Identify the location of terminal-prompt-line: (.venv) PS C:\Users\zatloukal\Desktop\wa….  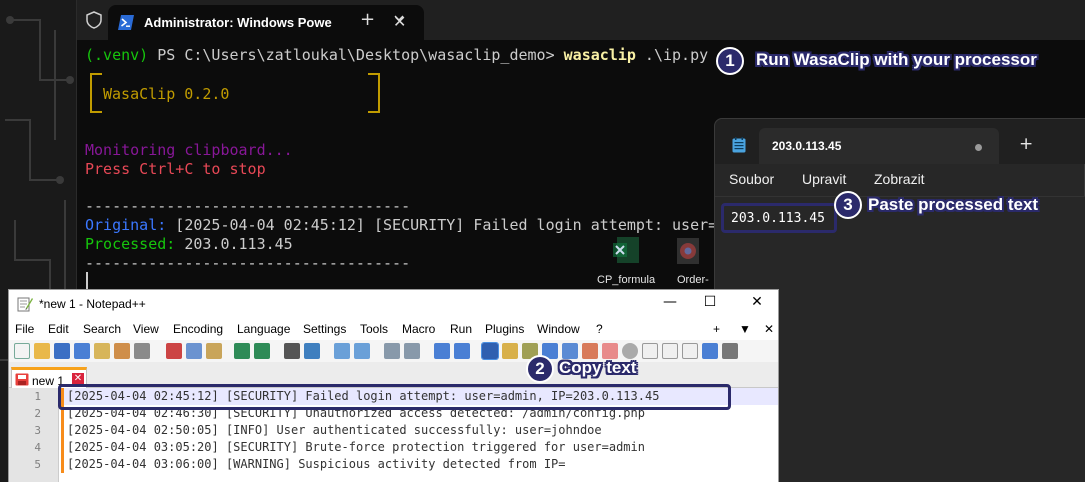
(396, 55).